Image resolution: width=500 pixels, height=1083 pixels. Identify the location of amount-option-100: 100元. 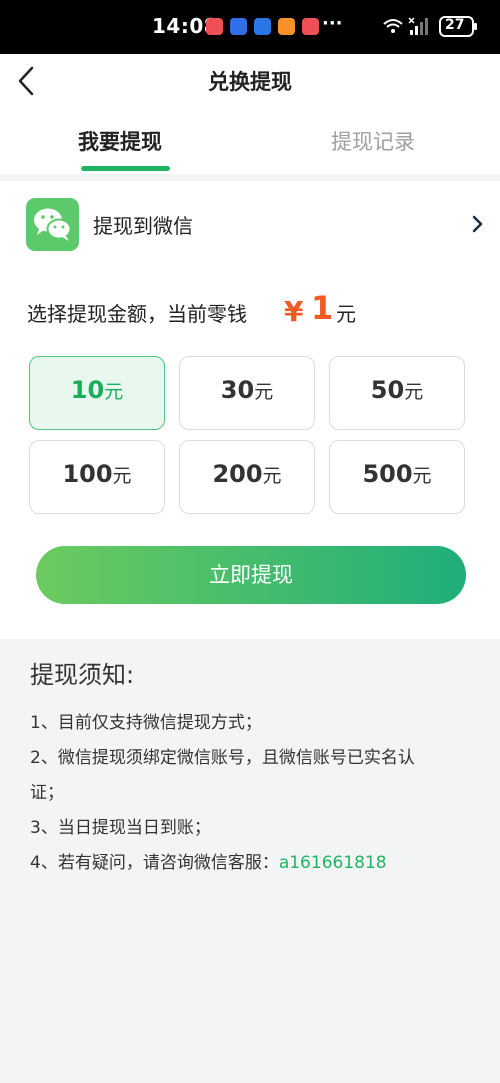
(97, 477).